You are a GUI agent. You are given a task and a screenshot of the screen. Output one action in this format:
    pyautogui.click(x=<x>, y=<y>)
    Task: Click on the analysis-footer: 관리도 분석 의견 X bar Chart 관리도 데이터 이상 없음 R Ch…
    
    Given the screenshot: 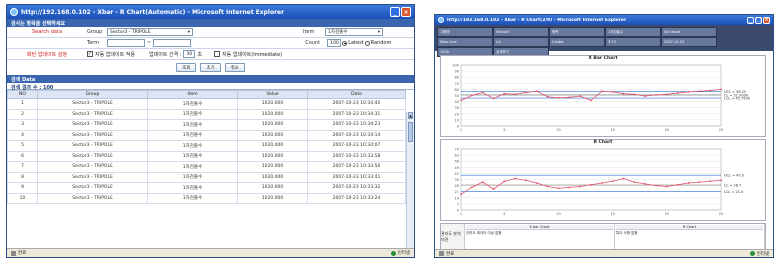 What is the action you would take?
    pyautogui.click(x=603, y=236)
    